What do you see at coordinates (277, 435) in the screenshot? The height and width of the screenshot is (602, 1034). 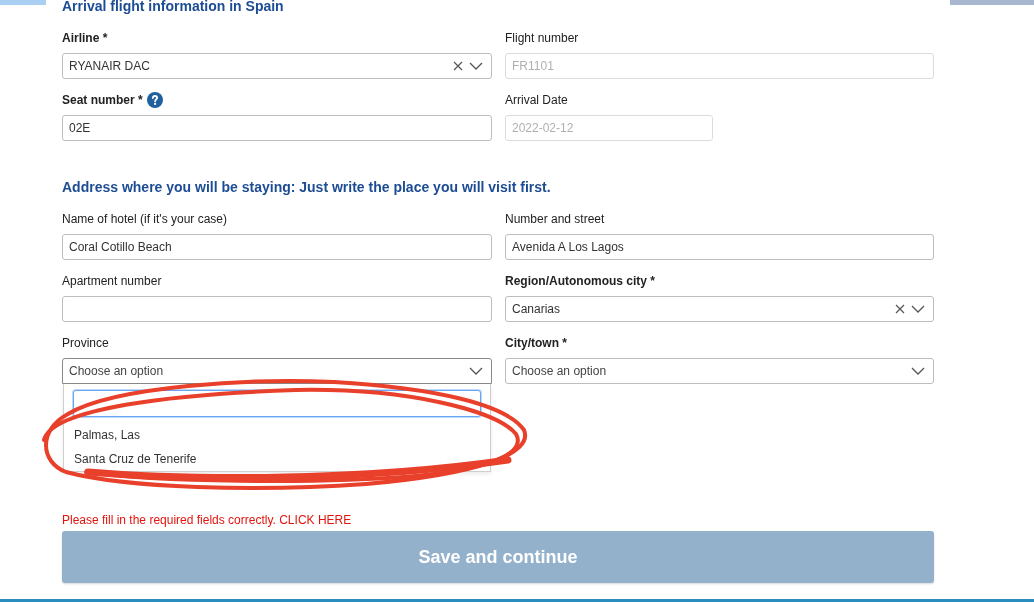 I see `dropdown-option: Palmas, Las` at bounding box center [277, 435].